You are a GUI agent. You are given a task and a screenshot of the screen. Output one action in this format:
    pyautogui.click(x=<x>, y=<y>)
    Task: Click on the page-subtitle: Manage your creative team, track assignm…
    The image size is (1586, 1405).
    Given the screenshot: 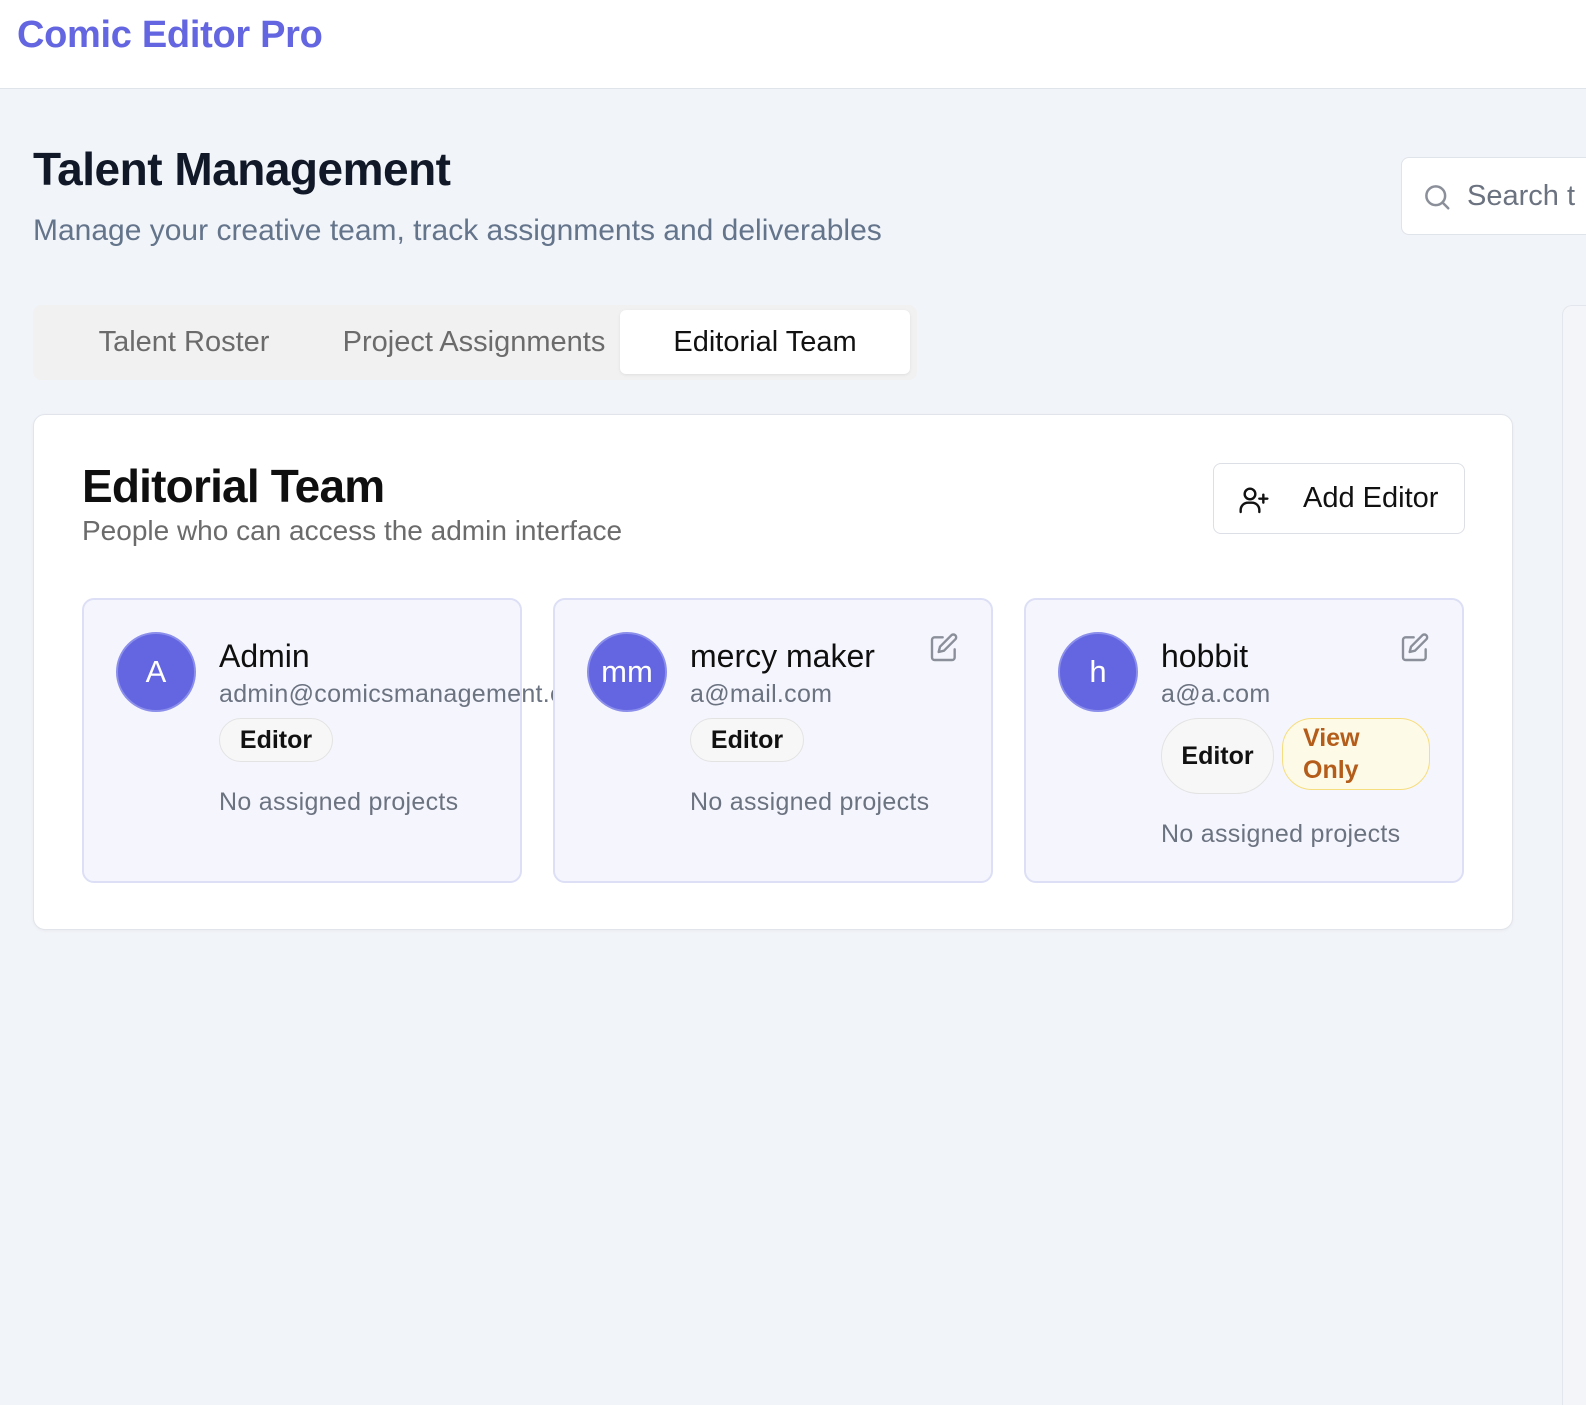 What is the action you would take?
    pyautogui.click(x=457, y=230)
    